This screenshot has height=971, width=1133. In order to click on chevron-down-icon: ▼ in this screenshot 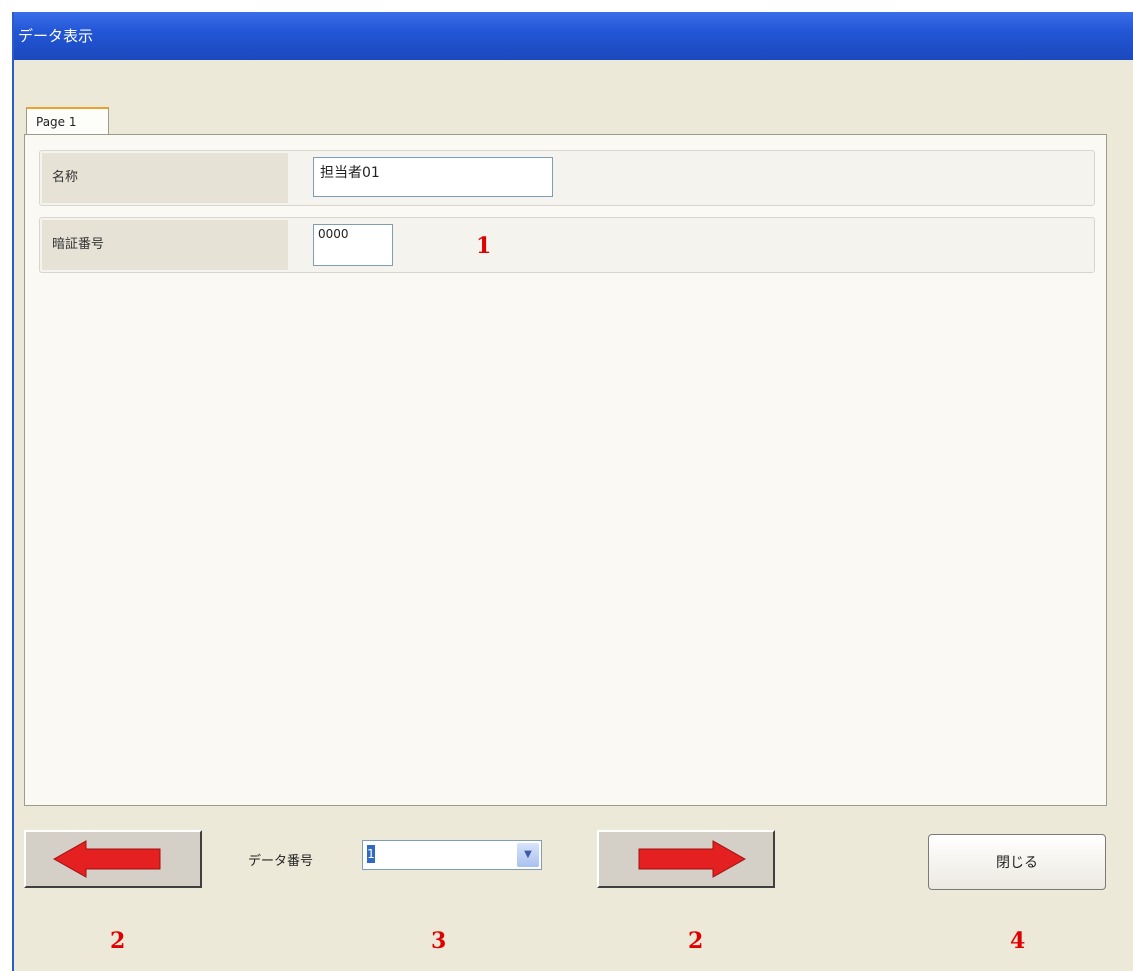, I will do `click(528, 855)`.